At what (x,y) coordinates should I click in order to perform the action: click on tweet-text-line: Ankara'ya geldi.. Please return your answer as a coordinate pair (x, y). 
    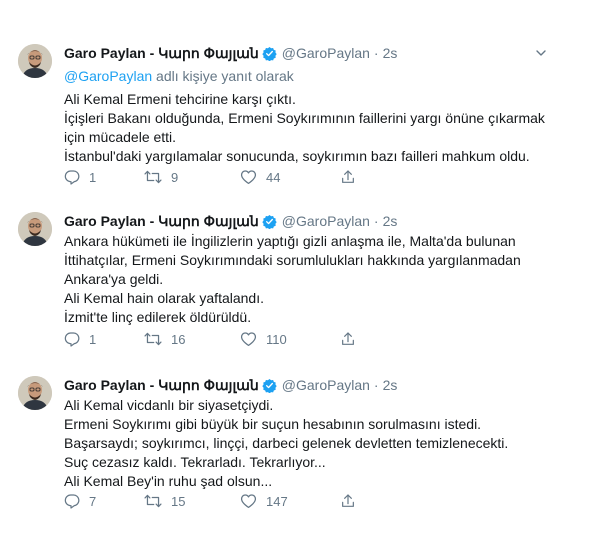
    Looking at the image, I should click on (114, 279).